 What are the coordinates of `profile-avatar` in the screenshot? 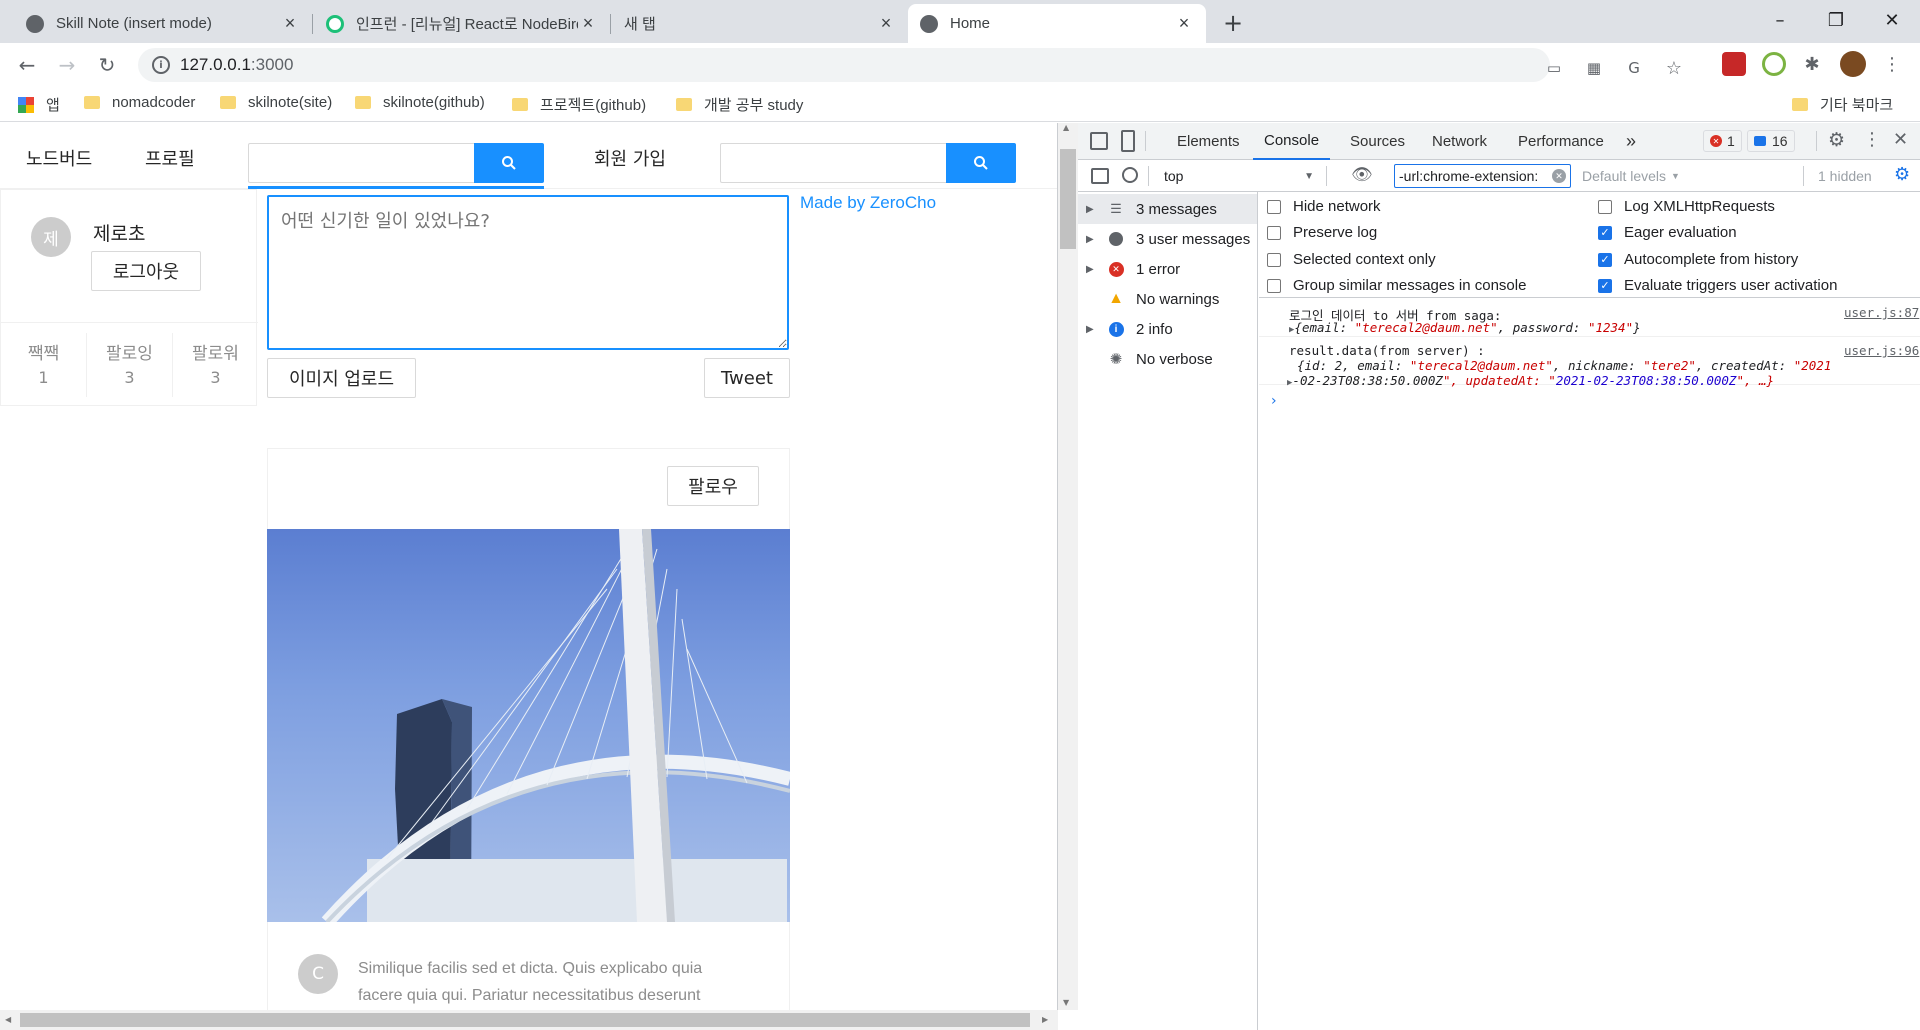 It's located at (1853, 64).